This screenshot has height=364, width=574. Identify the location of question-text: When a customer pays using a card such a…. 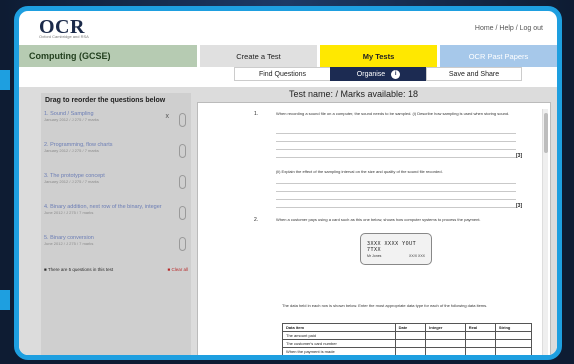
(378, 219).